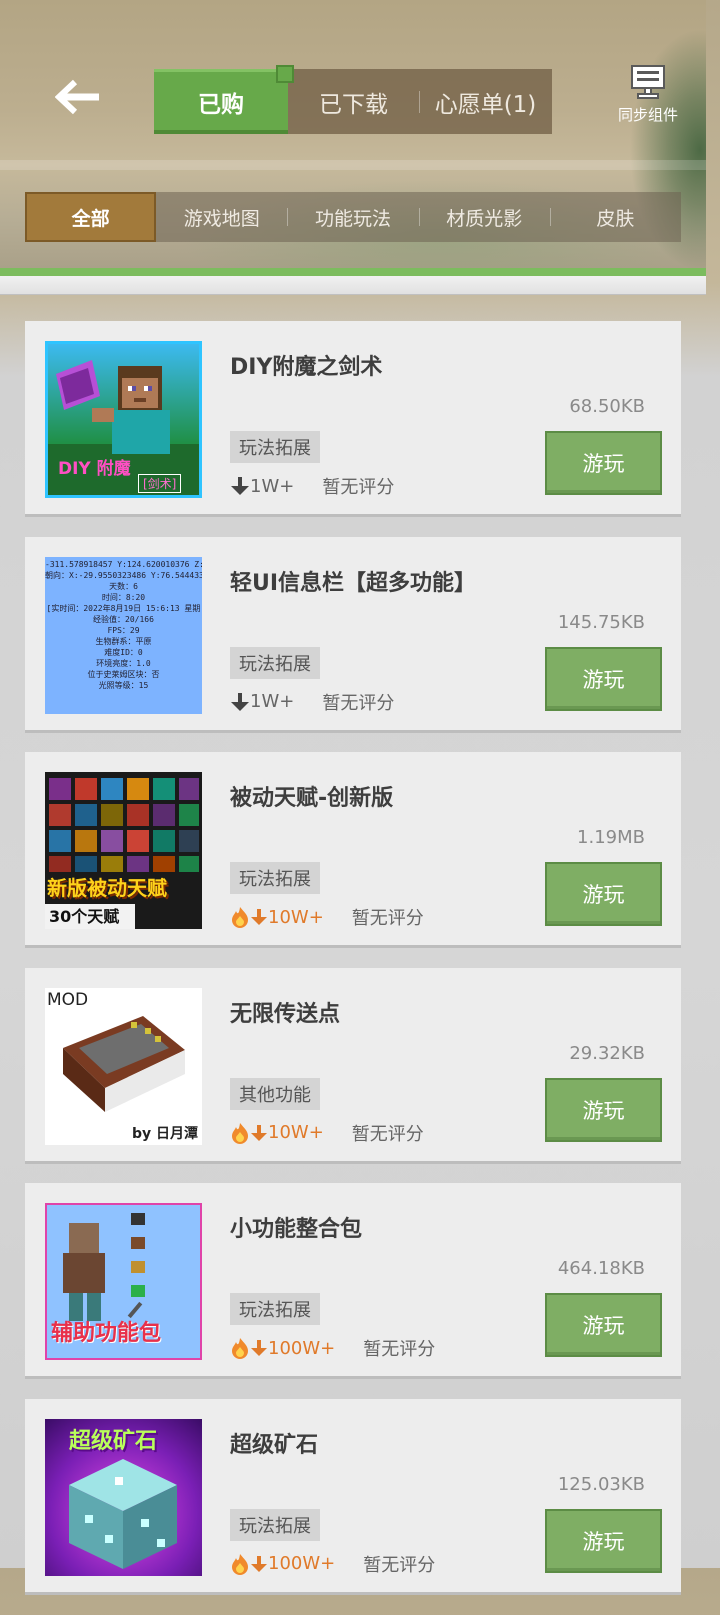  I want to click on category-label: 皮肤, so click(615, 218).